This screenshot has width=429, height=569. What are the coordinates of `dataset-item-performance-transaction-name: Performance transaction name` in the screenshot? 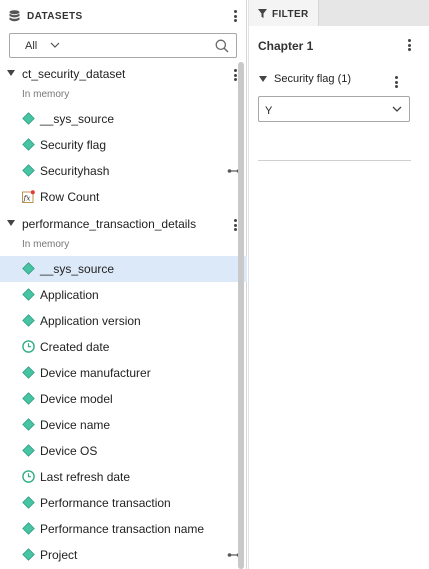 It's located at (118, 529).